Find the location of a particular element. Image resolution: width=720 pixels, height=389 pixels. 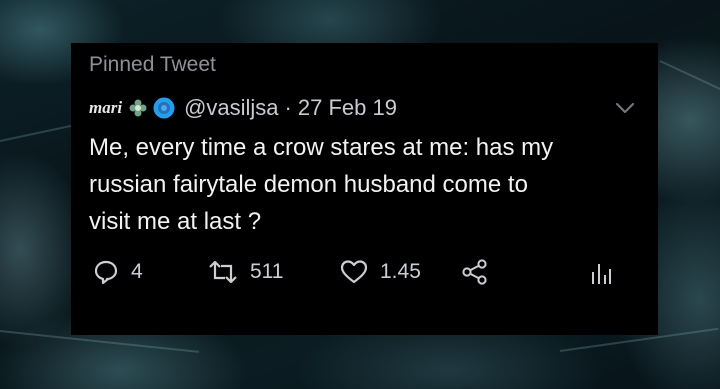

tweet-header: mari @vasiljsa · 27 Feb 19 is located at coordinates (243, 108).